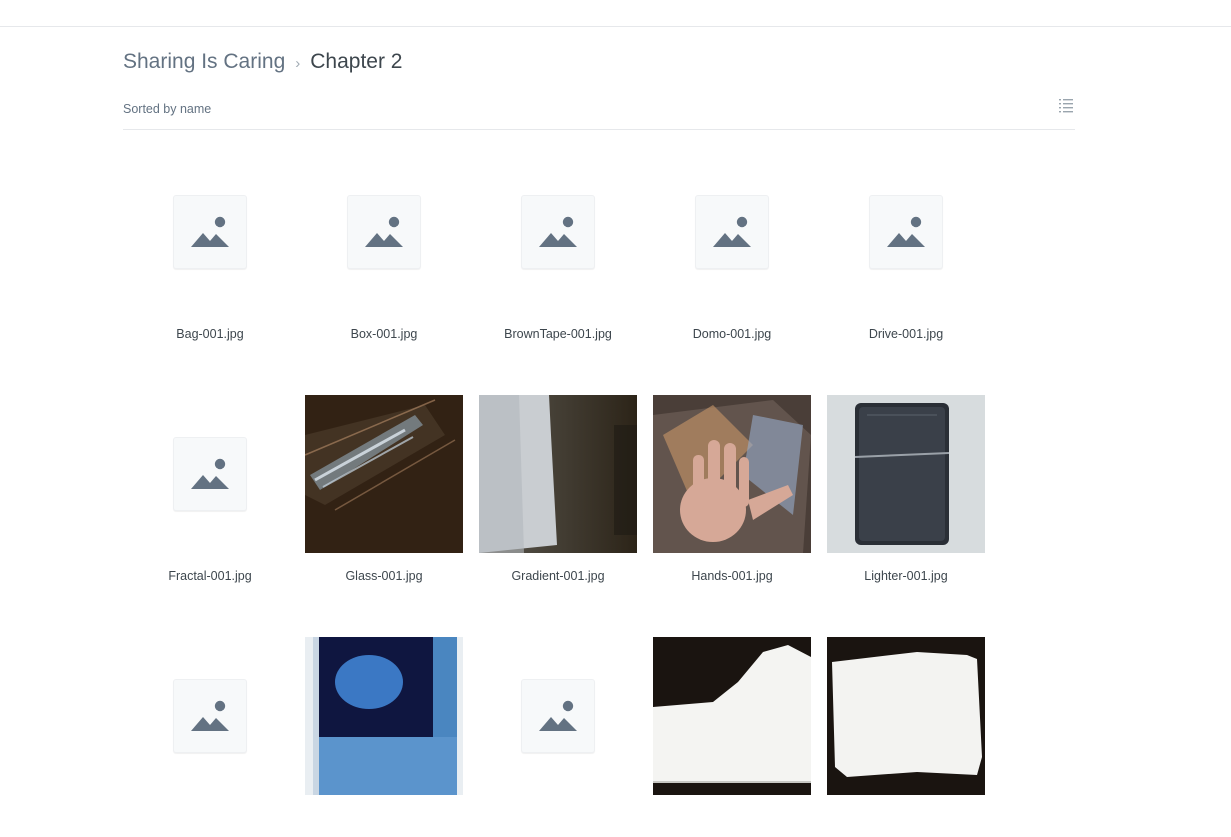  I want to click on file-tile: Domo-001.jpg, so click(732, 253).